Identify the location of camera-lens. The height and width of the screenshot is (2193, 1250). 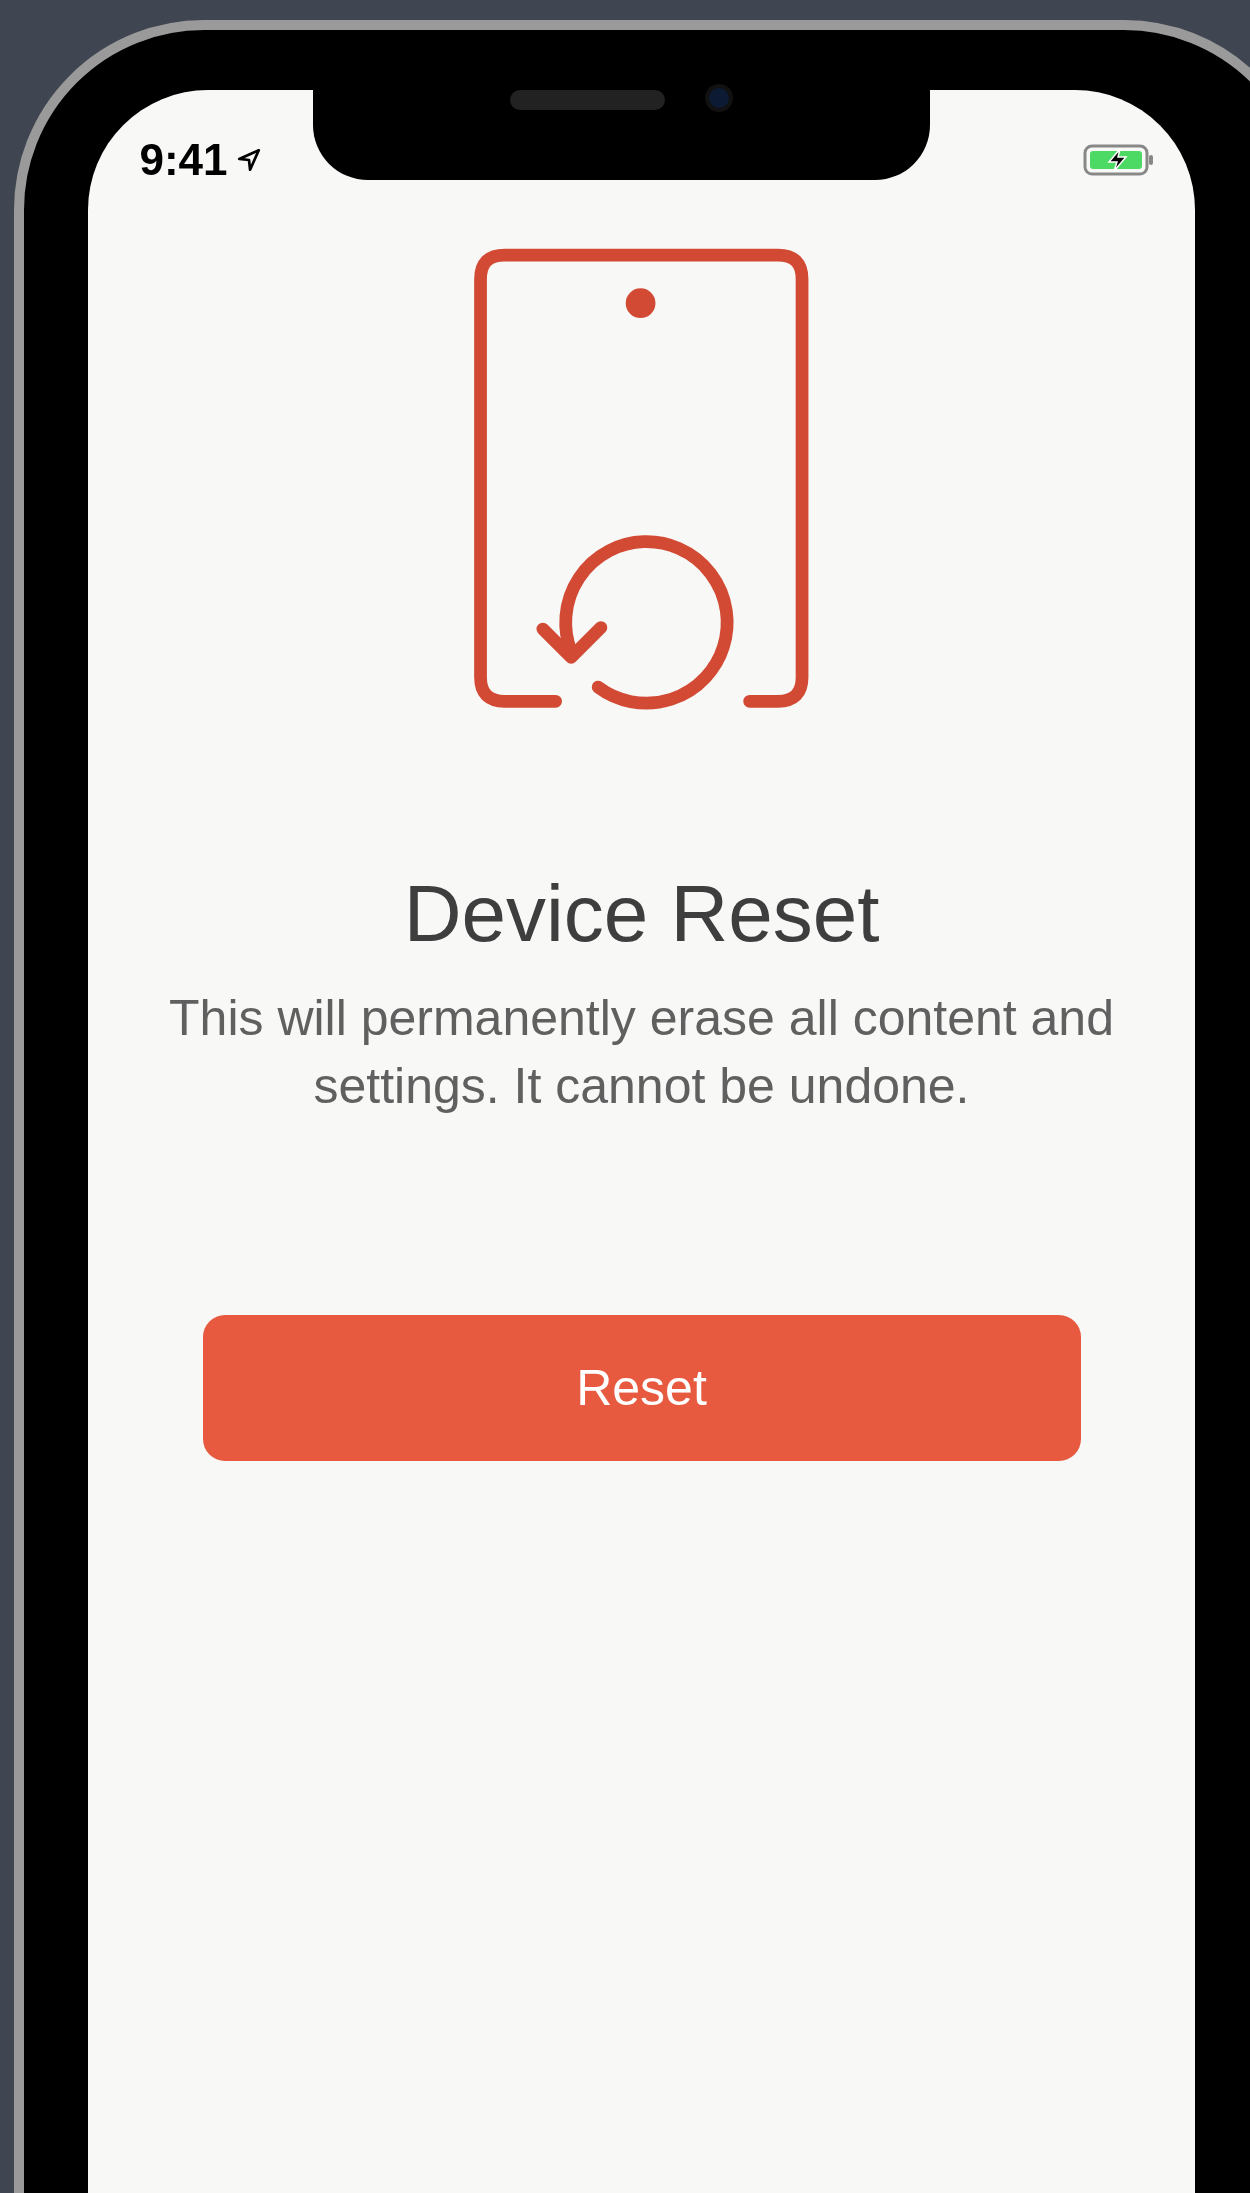
(719, 98).